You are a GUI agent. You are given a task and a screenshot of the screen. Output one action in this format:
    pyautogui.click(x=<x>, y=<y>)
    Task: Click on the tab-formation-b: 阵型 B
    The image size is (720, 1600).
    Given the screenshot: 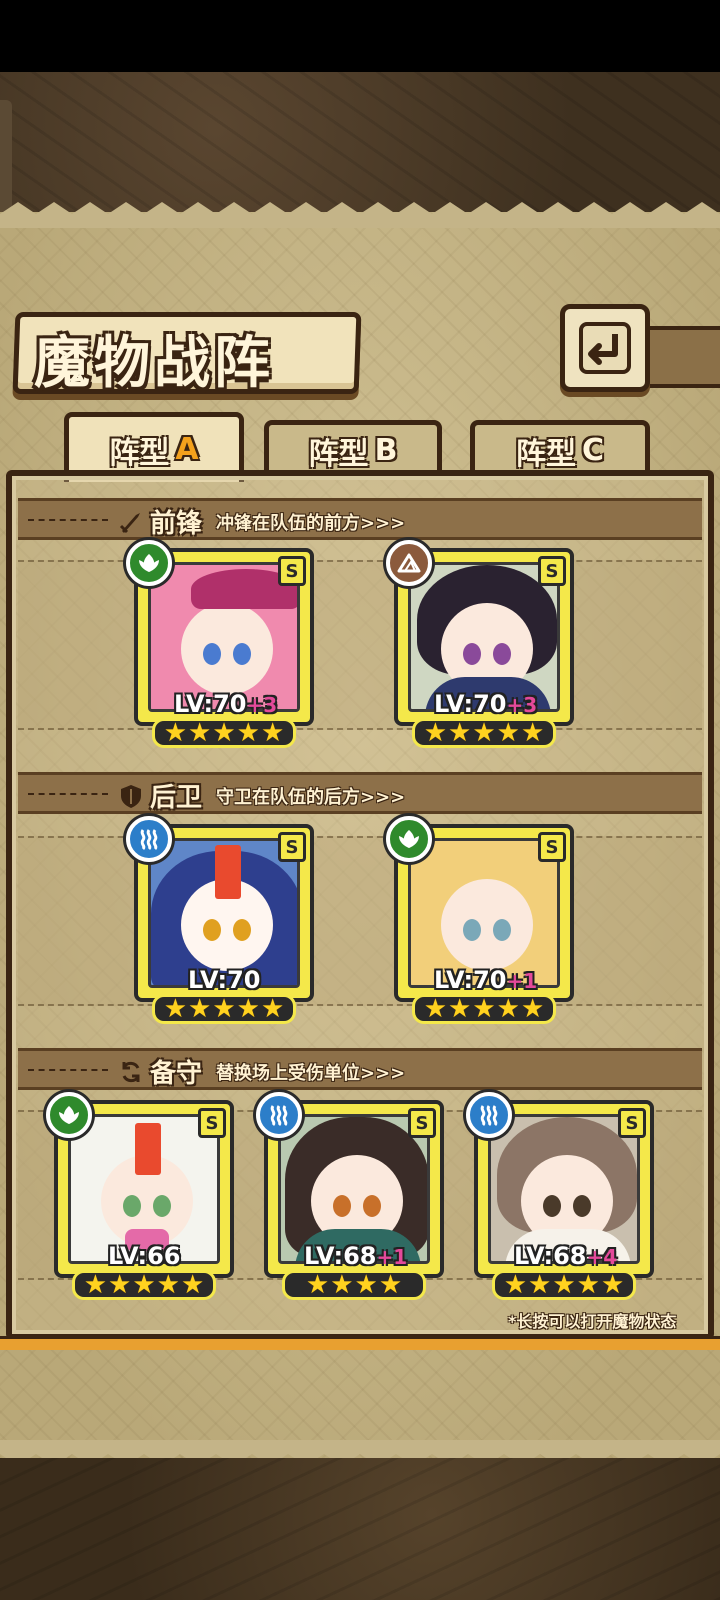 What is the action you would take?
    pyautogui.click(x=353, y=448)
    